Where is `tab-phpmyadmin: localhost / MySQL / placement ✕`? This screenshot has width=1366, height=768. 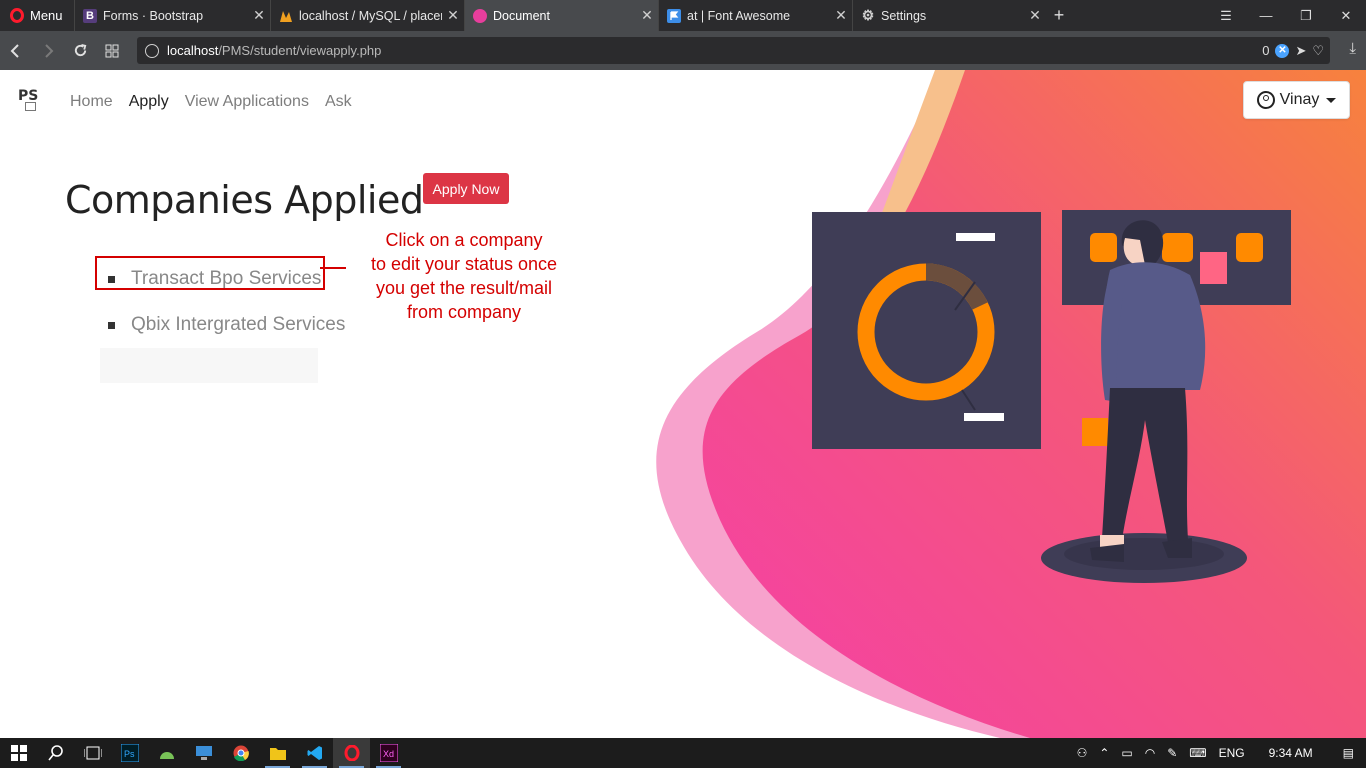 tab-phpmyadmin: localhost / MySQL / placement ✕ is located at coordinates (367, 15).